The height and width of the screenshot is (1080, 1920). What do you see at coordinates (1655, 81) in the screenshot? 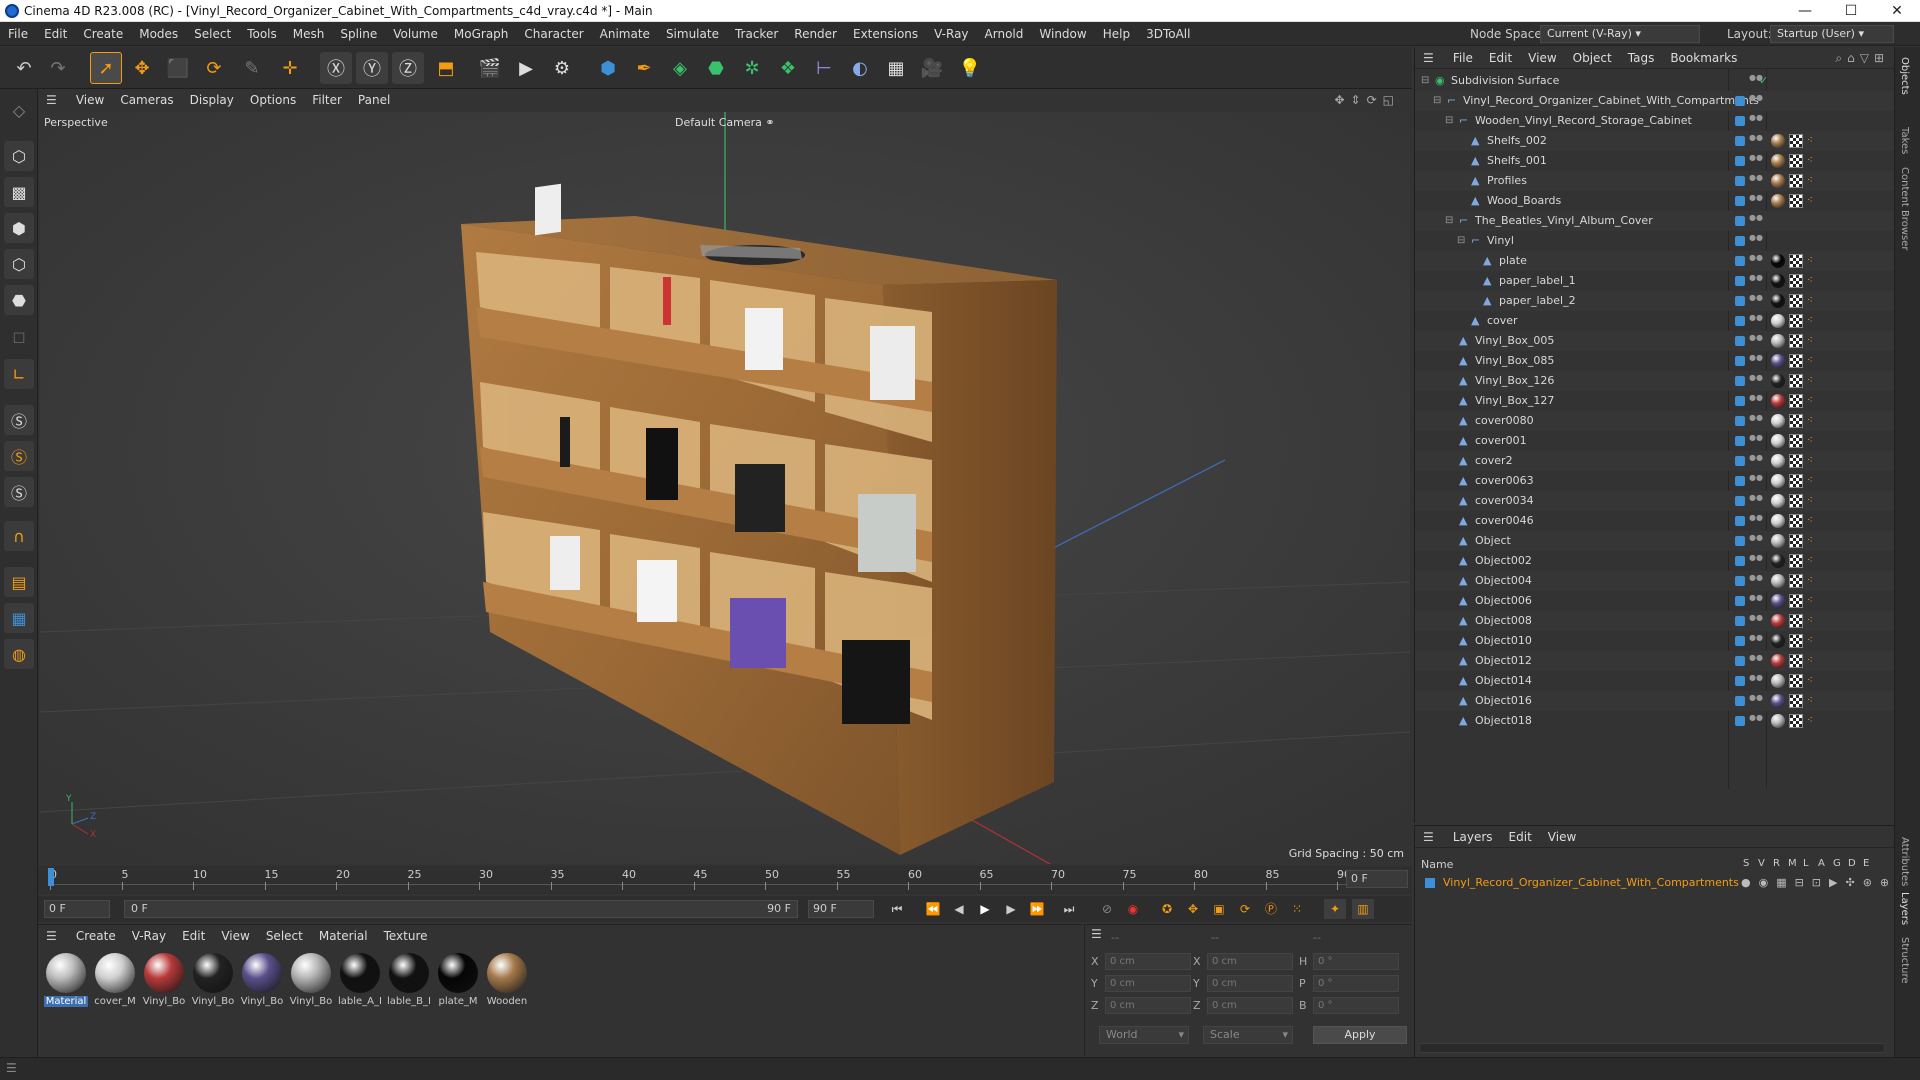
I see `object-row: ⊟ ◉ Subdivision Surface ●● ✓` at bounding box center [1655, 81].